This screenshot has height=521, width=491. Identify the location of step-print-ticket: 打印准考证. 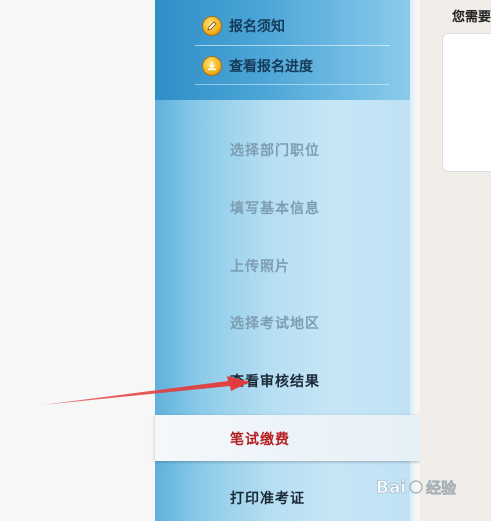
(267, 498).